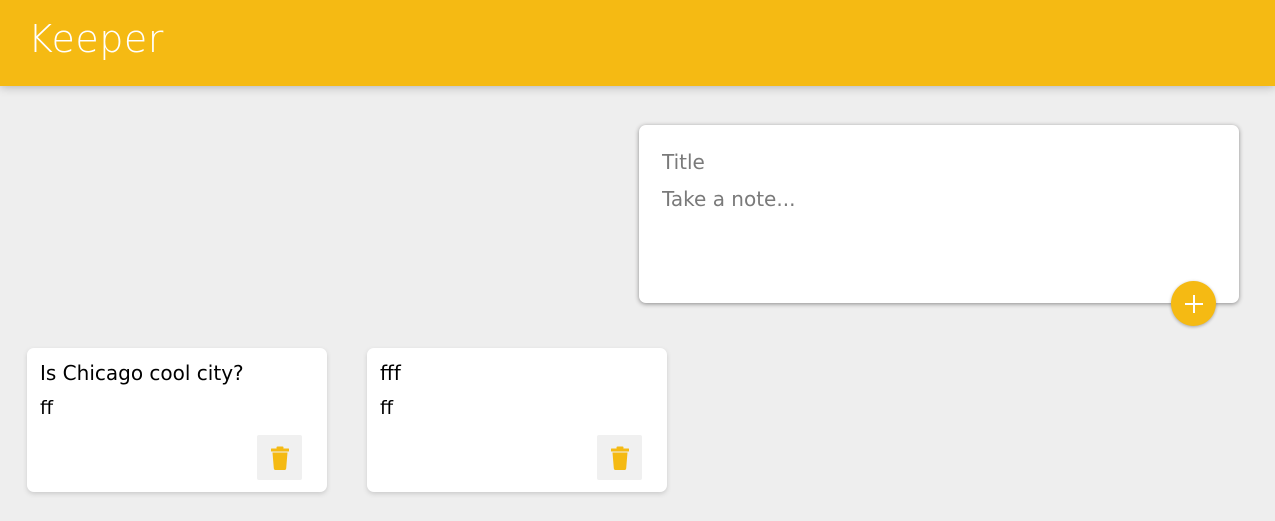  Describe the element at coordinates (937, 230) in the screenshot. I see `note-content-input` at that location.